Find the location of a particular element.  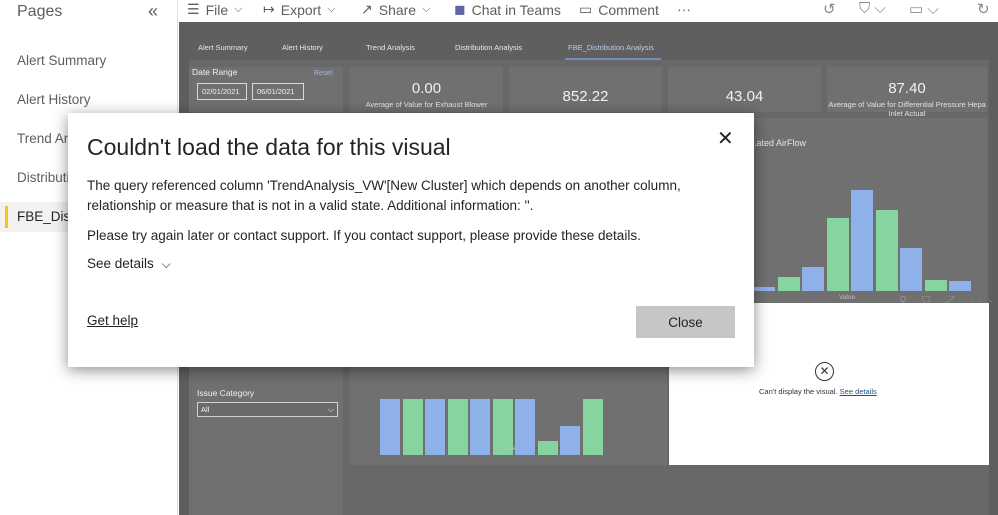

export-menu: ↦ Export ⌵ is located at coordinates (299, 9).